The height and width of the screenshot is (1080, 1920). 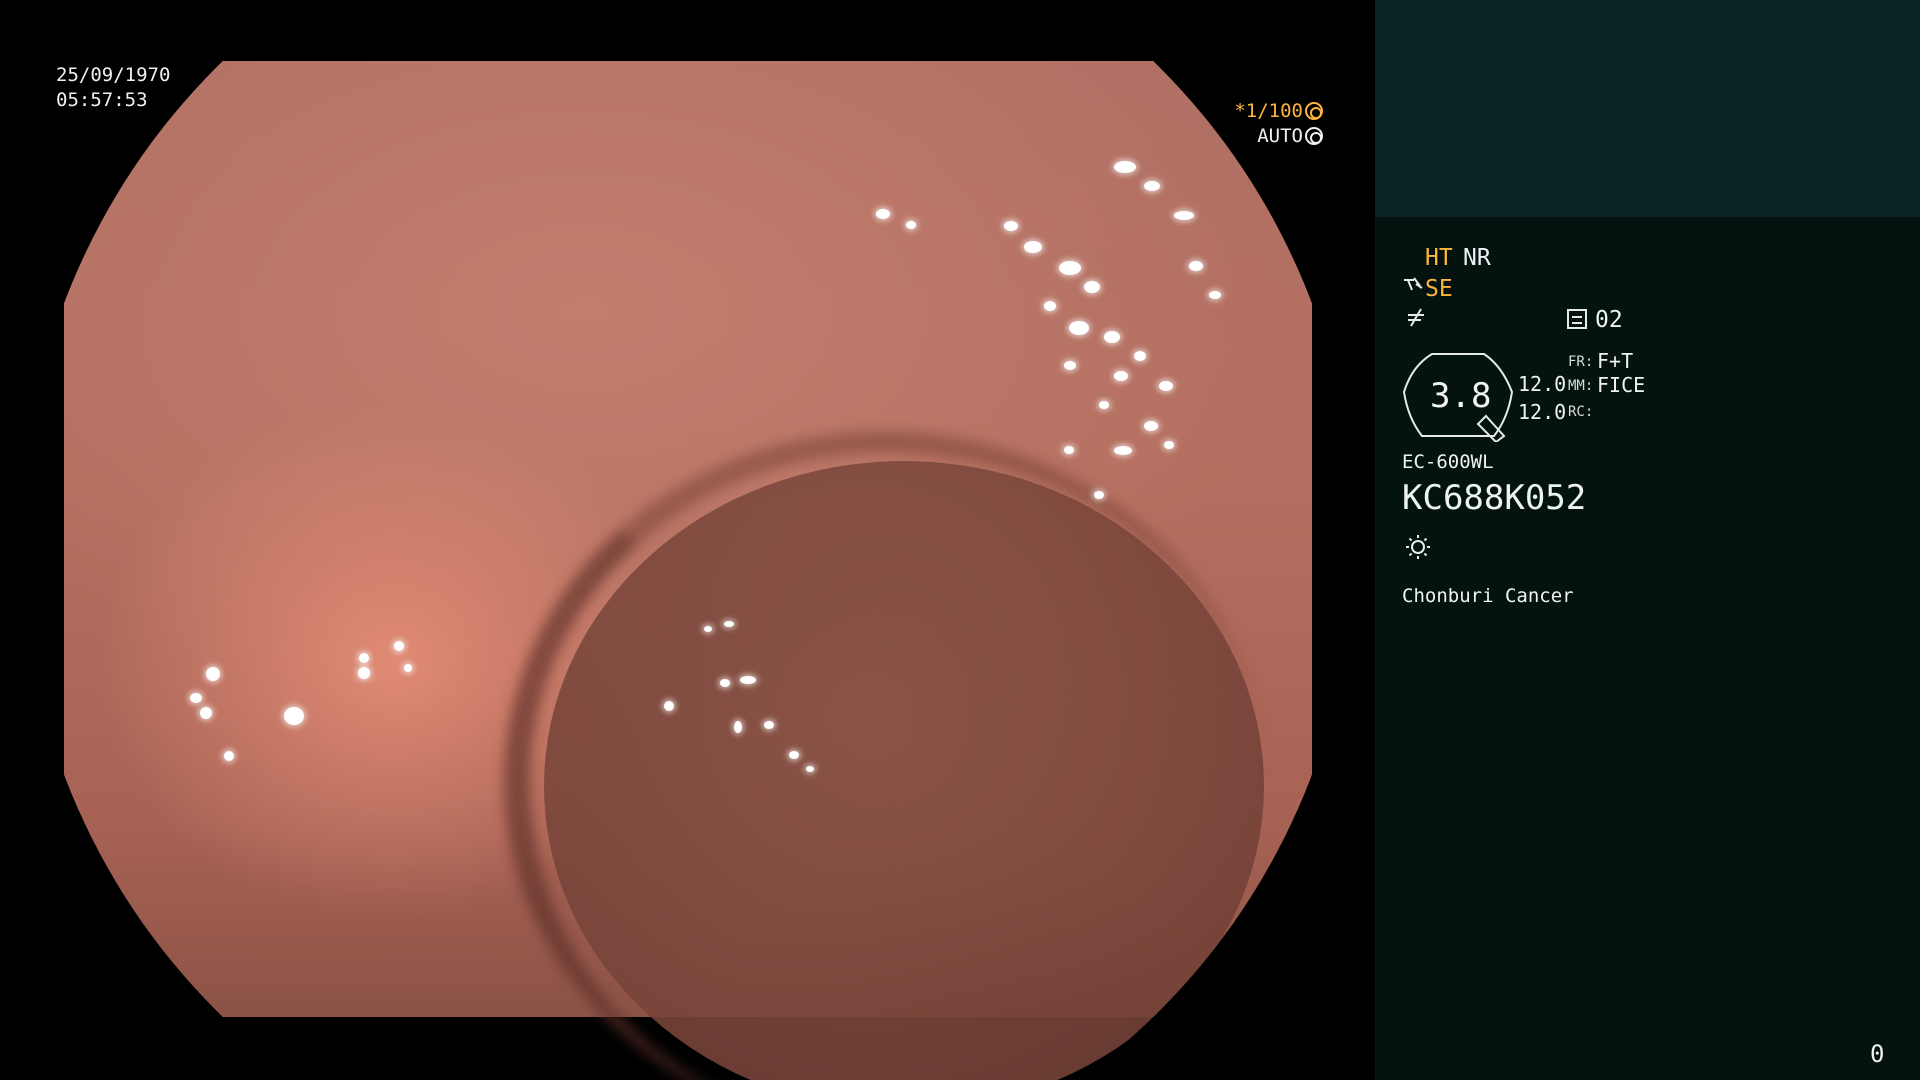 What do you see at coordinates (1439, 289) in the screenshot?
I see `se-label: SE` at bounding box center [1439, 289].